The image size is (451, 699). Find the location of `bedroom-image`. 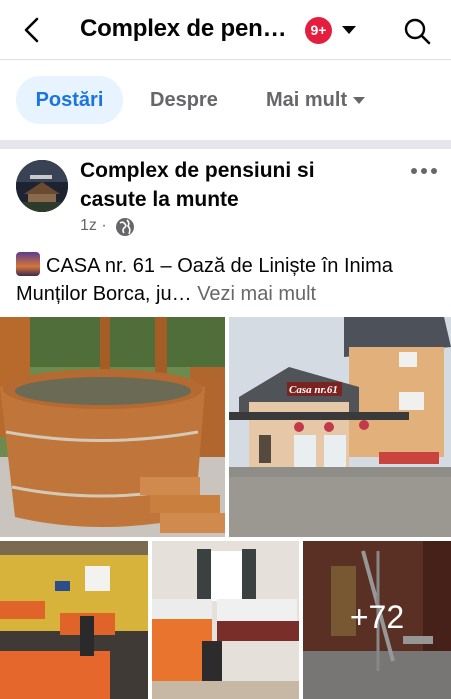

bedroom-image is located at coordinates (225, 620).